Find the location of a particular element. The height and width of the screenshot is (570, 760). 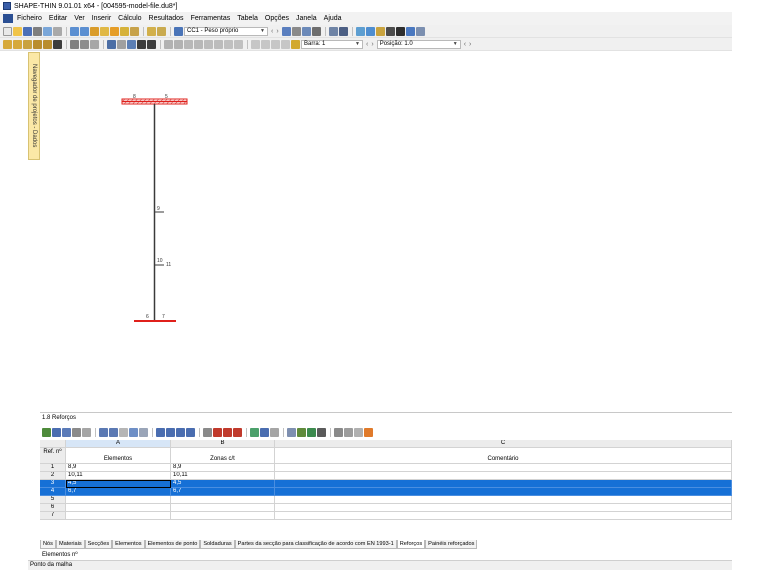

mesh-icon is located at coordinates (111, 44).